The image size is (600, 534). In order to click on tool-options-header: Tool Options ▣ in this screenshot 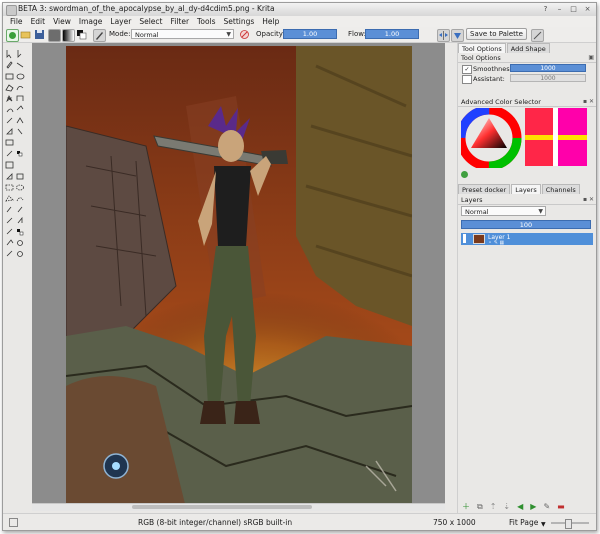, I will do `click(527, 58)`.